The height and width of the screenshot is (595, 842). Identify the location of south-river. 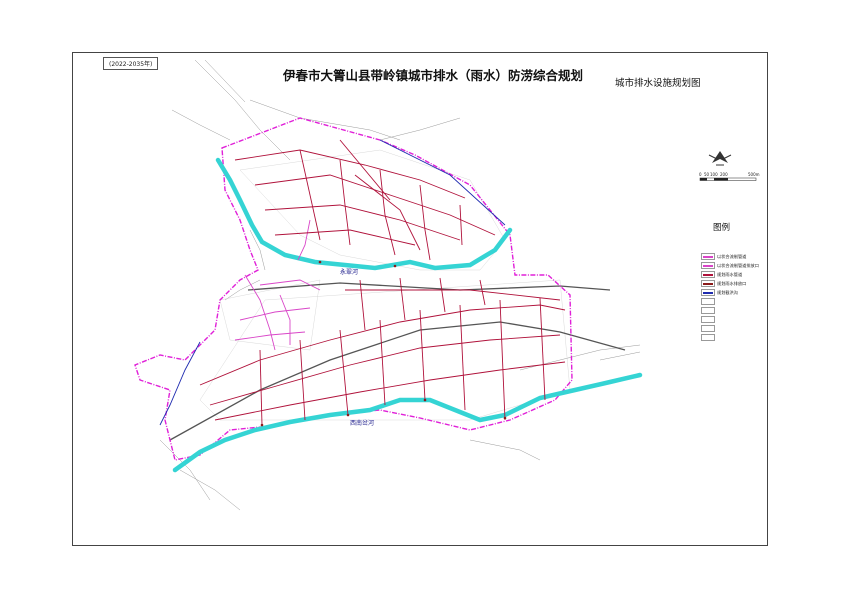
(407, 422).